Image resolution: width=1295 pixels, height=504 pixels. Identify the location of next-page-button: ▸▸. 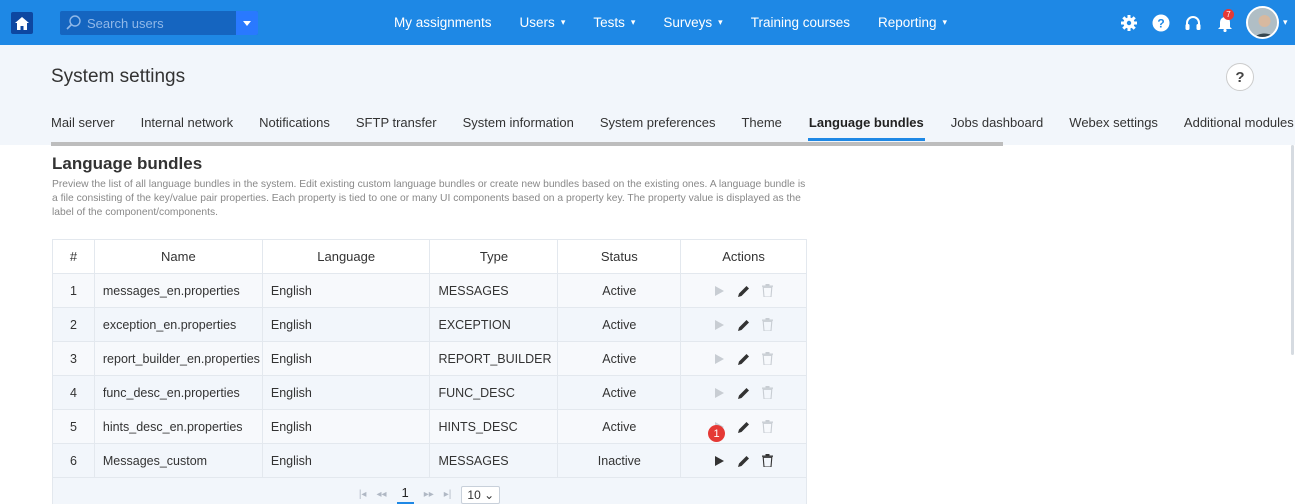
(429, 494).